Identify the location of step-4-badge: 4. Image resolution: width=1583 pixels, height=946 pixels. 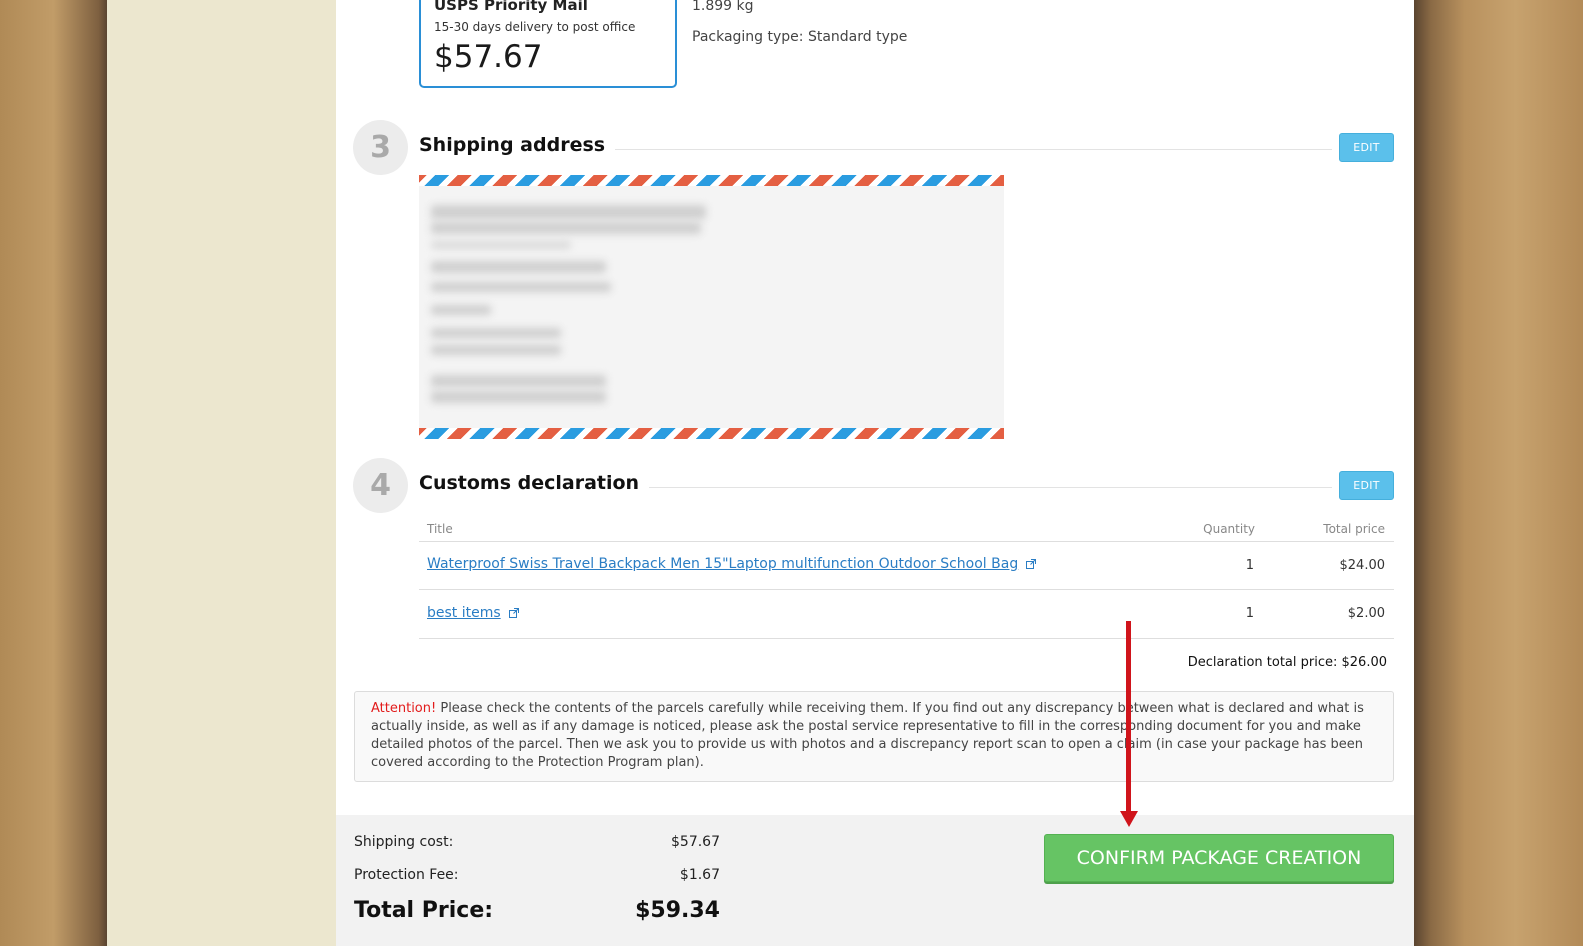
(380, 485).